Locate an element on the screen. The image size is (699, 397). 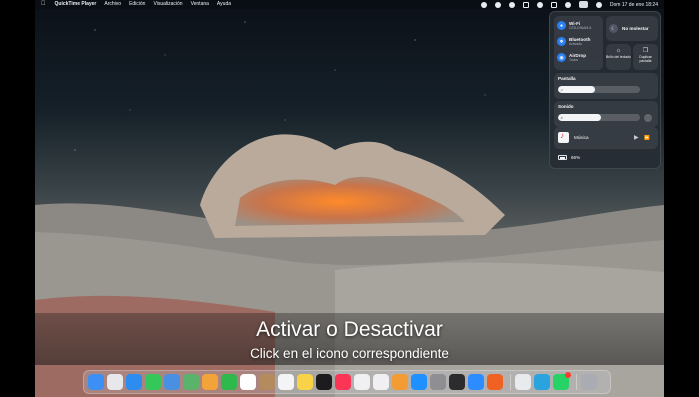
chrome-icon is located at coordinates (523, 382).